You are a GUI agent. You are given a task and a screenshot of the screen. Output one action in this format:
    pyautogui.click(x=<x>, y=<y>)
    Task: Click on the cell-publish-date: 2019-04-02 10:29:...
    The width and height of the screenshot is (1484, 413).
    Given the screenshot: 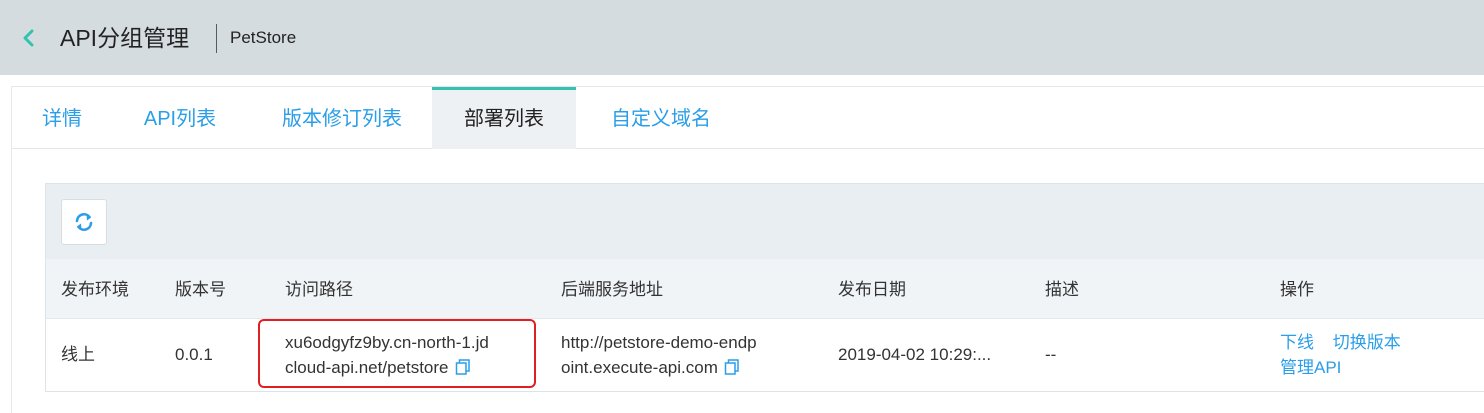 What is the action you would take?
    pyautogui.click(x=915, y=354)
    